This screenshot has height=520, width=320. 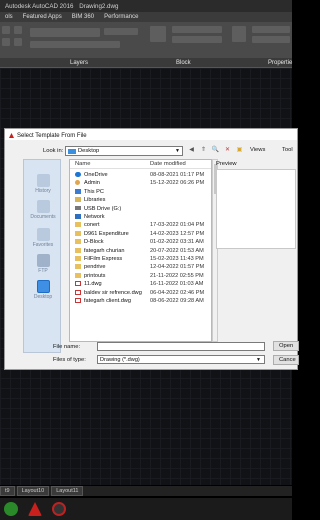 I want to click on delete-icon: ✕, so click(x=227, y=150).